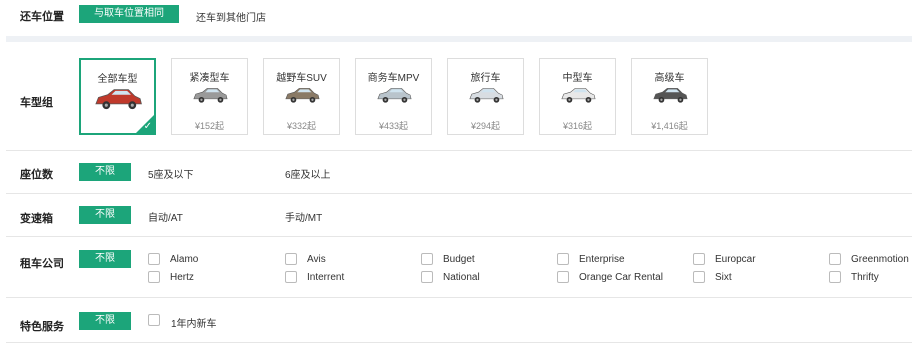  I want to click on car-type-card: 商务车MPV ¥433起, so click(393, 96).